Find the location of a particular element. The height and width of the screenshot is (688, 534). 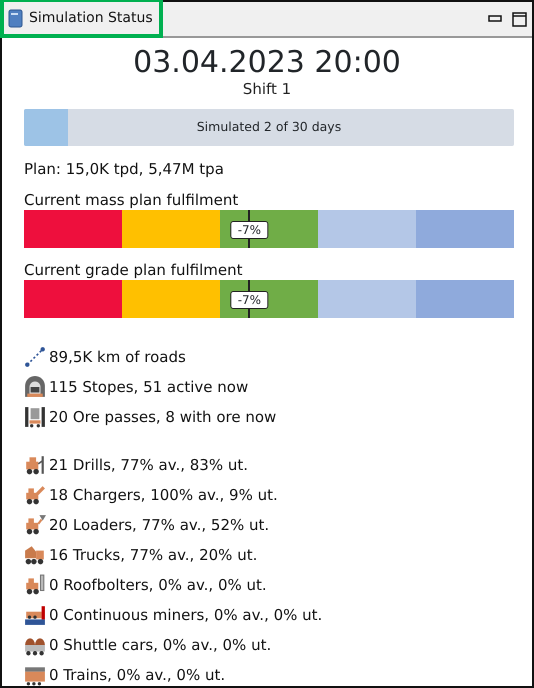

stat-text: 0 Shuttle cars, 0% av., 0% ut. is located at coordinates (160, 645).